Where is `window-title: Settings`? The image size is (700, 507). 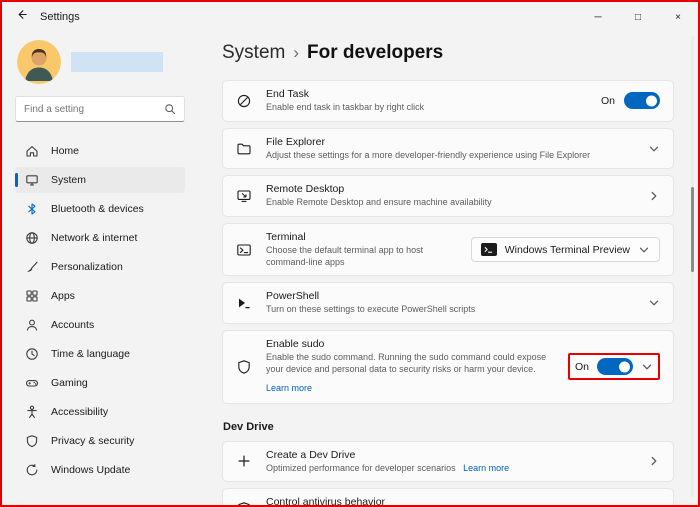
window-title: Settings is located at coordinates (60, 17).